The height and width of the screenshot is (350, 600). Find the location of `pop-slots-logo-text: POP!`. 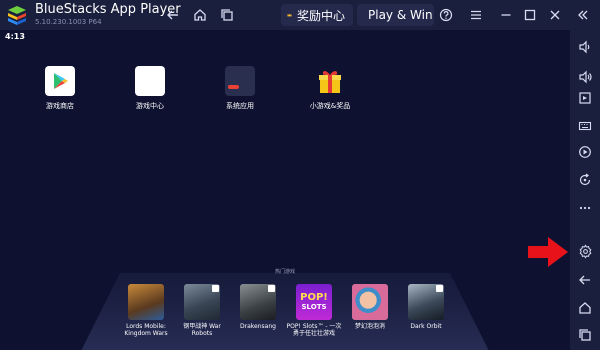

pop-slots-logo-text: POP! is located at coordinates (314, 297).